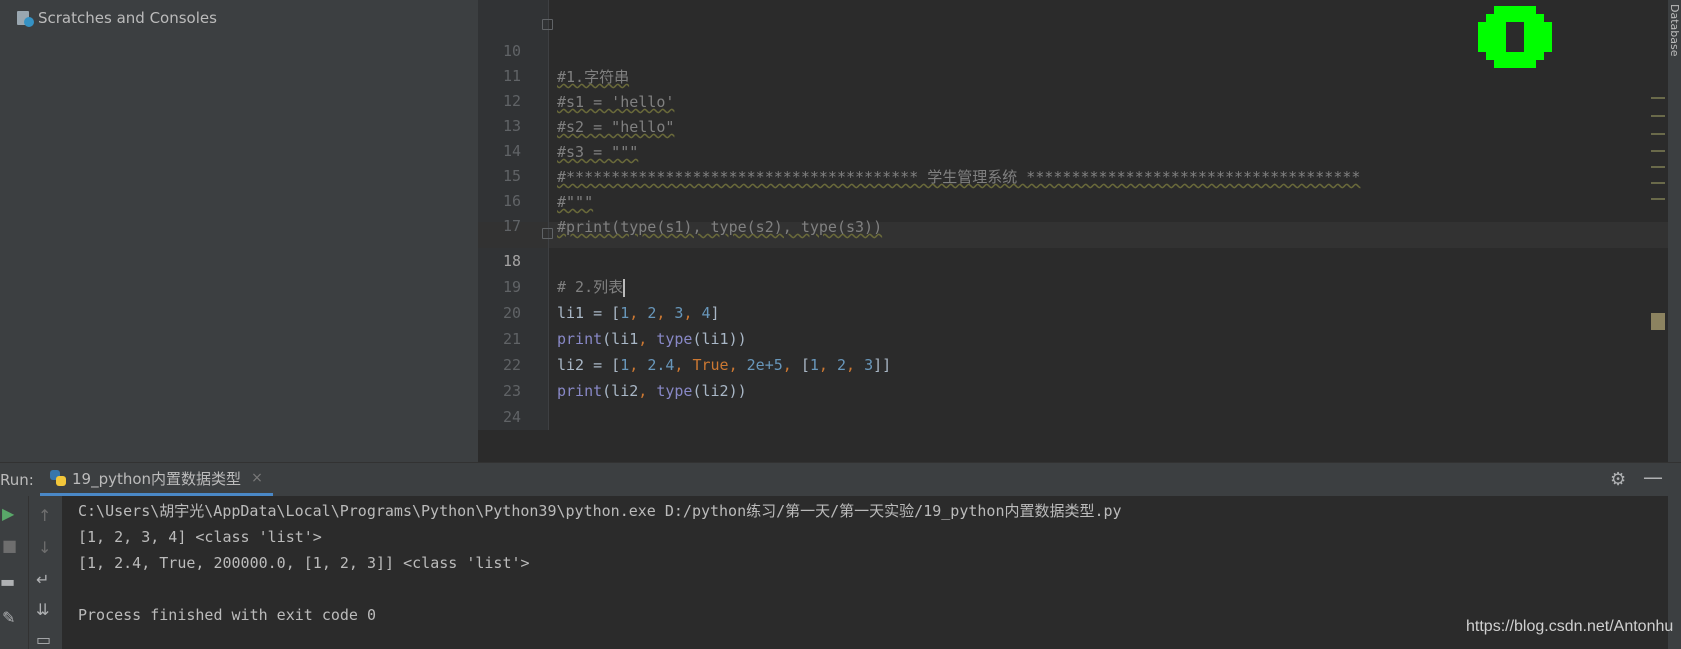 The image size is (1681, 649). What do you see at coordinates (869, 365) in the screenshot?
I see `code-token: 3` at bounding box center [869, 365].